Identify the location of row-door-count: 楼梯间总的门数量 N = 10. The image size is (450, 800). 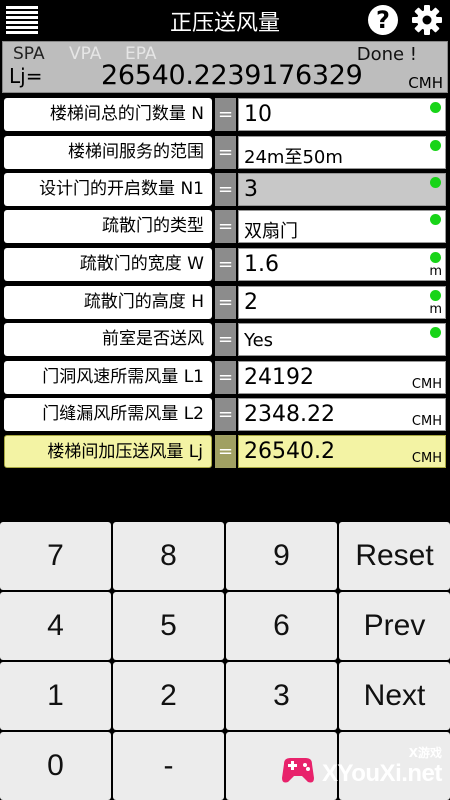
(225, 114).